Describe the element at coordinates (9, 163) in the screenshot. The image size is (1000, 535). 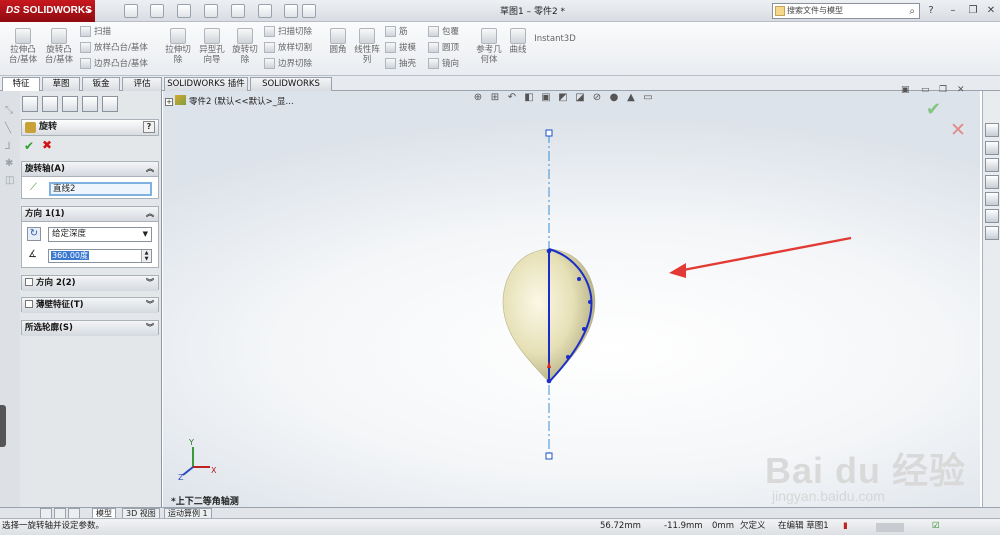
I see `point-icon: ✱` at that location.